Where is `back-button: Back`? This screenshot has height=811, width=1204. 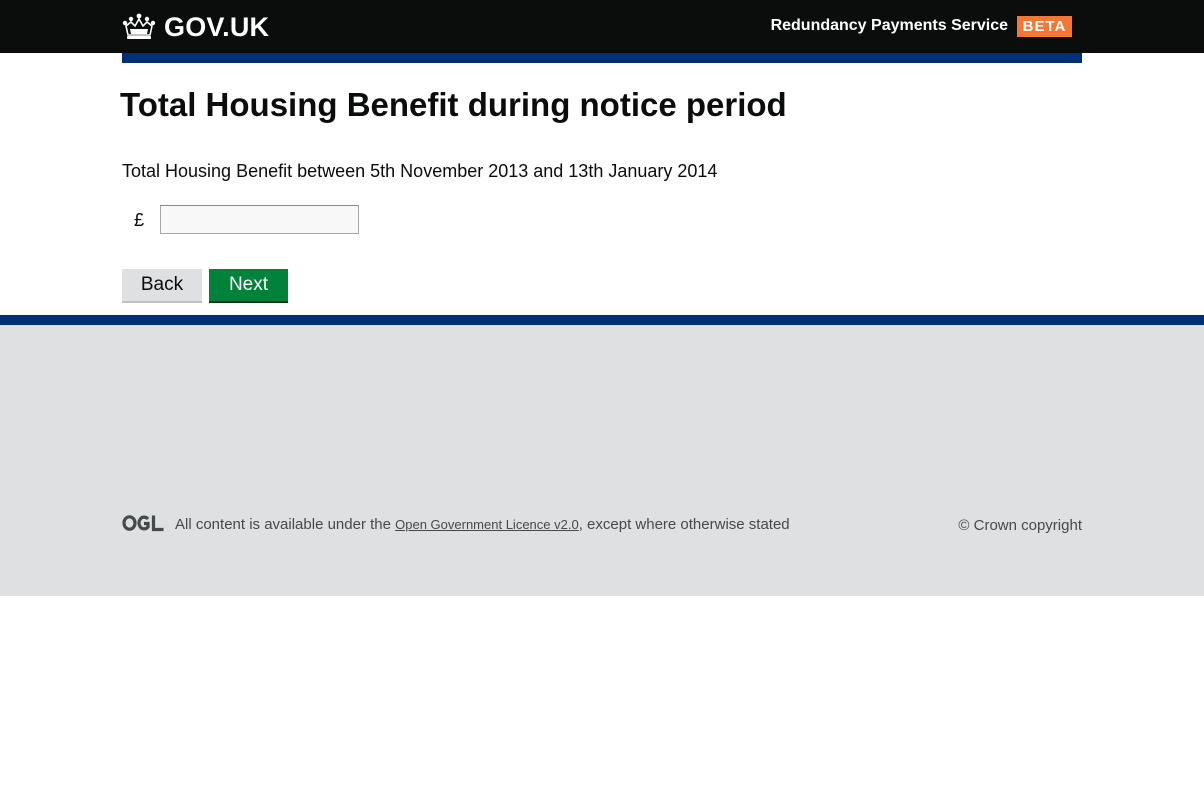 back-button: Back is located at coordinates (162, 285).